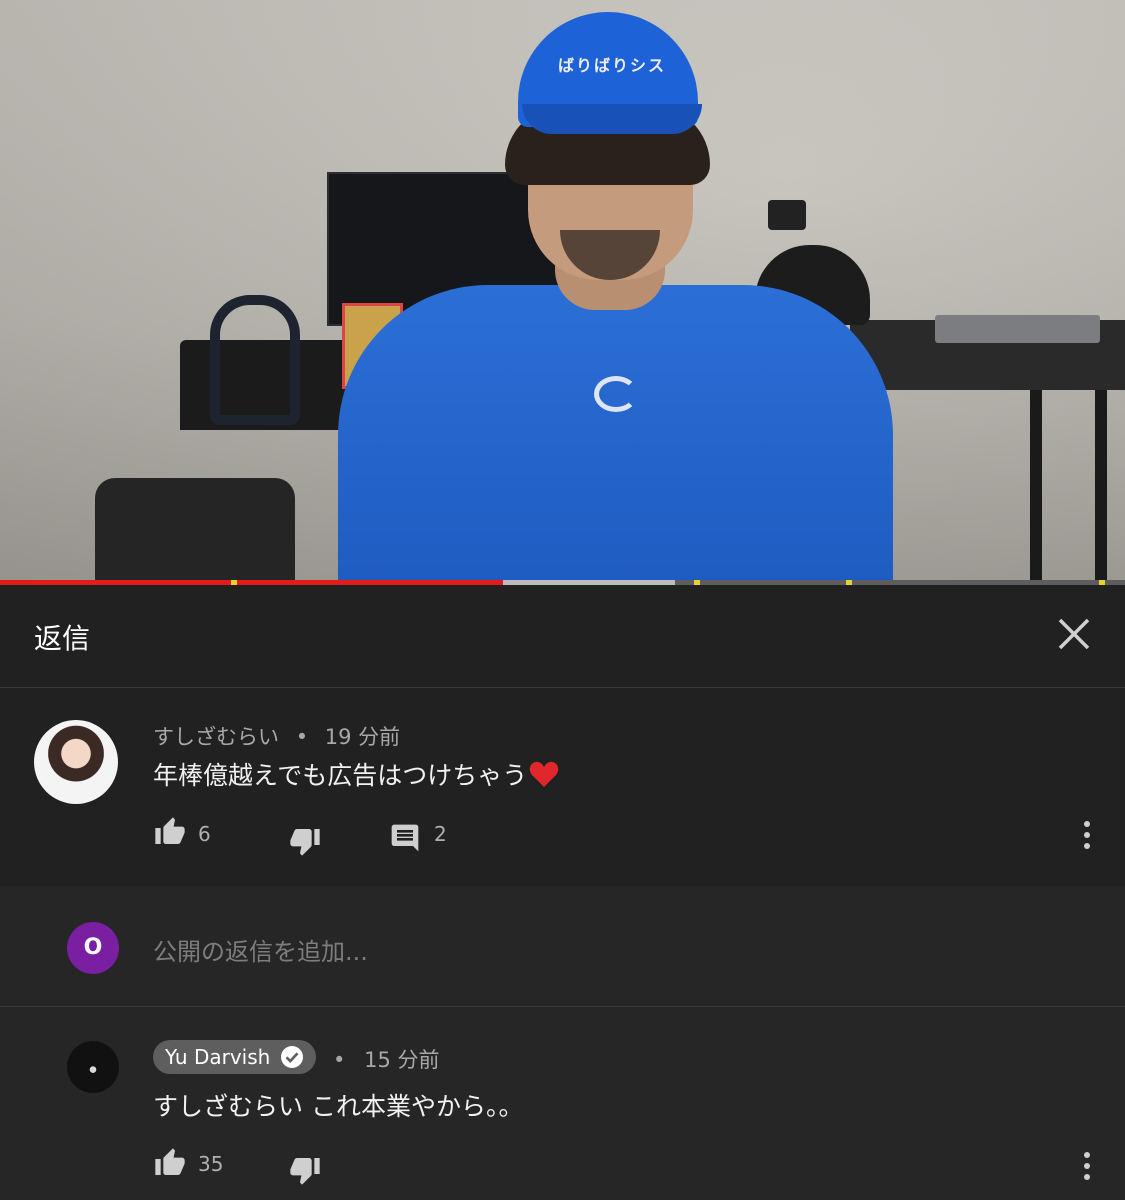 Image resolution: width=1125 pixels, height=1200 pixels. What do you see at coordinates (362, 737) in the screenshot?
I see `comment-time: 19 分前` at bounding box center [362, 737].